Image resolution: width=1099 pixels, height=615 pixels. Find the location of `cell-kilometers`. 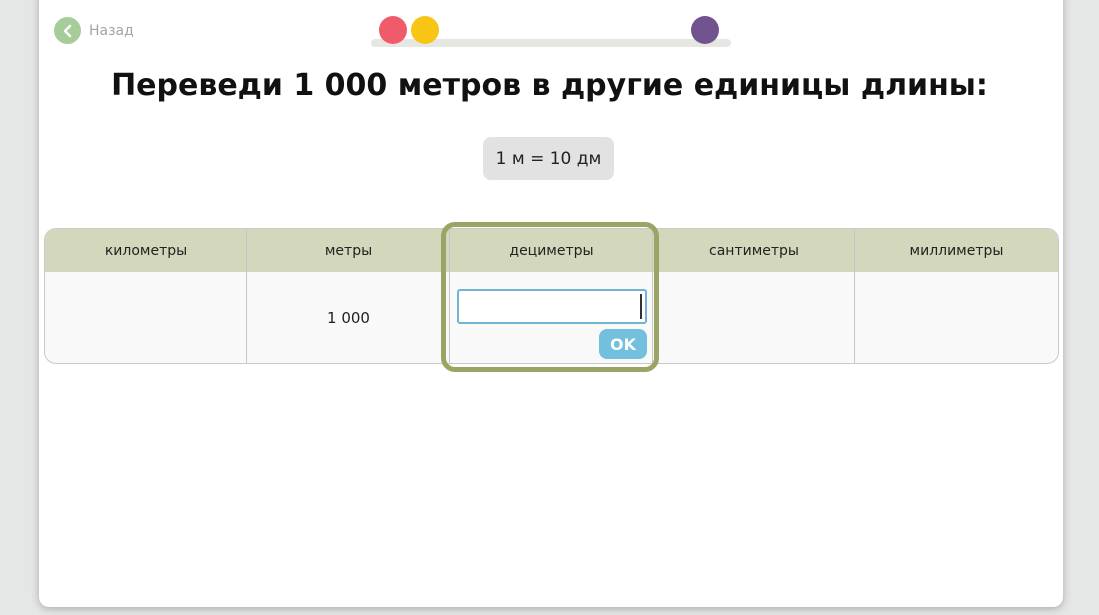

cell-kilometers is located at coordinates (146, 317).